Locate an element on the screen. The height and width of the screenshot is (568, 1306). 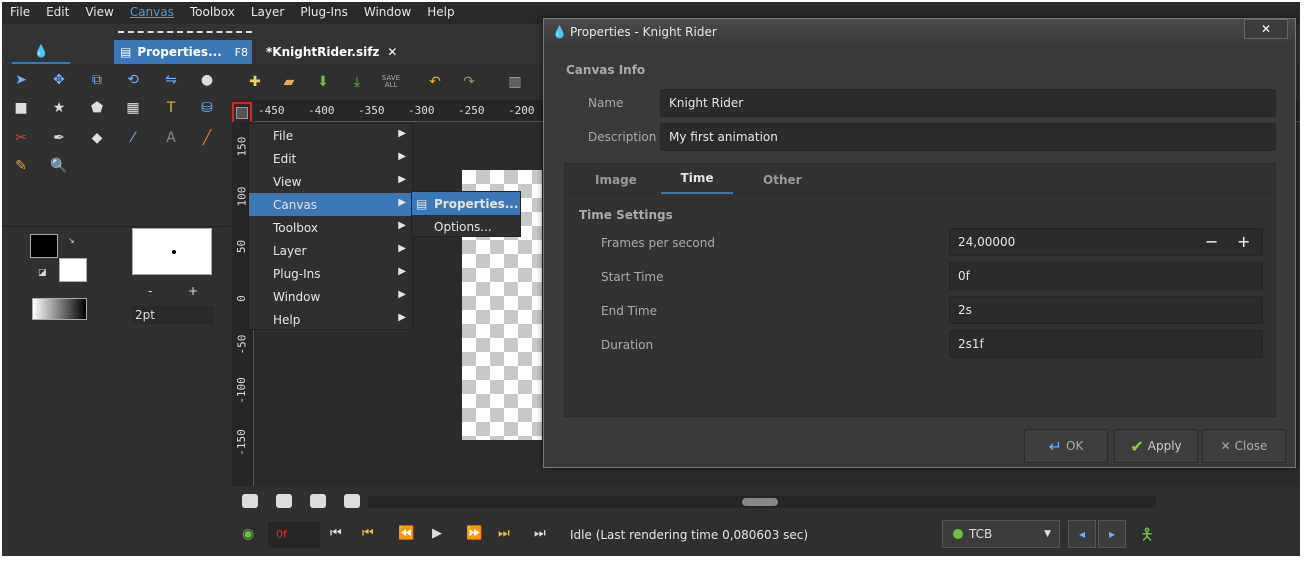
gradient-tool-icon: ▦ is located at coordinates (133, 108).